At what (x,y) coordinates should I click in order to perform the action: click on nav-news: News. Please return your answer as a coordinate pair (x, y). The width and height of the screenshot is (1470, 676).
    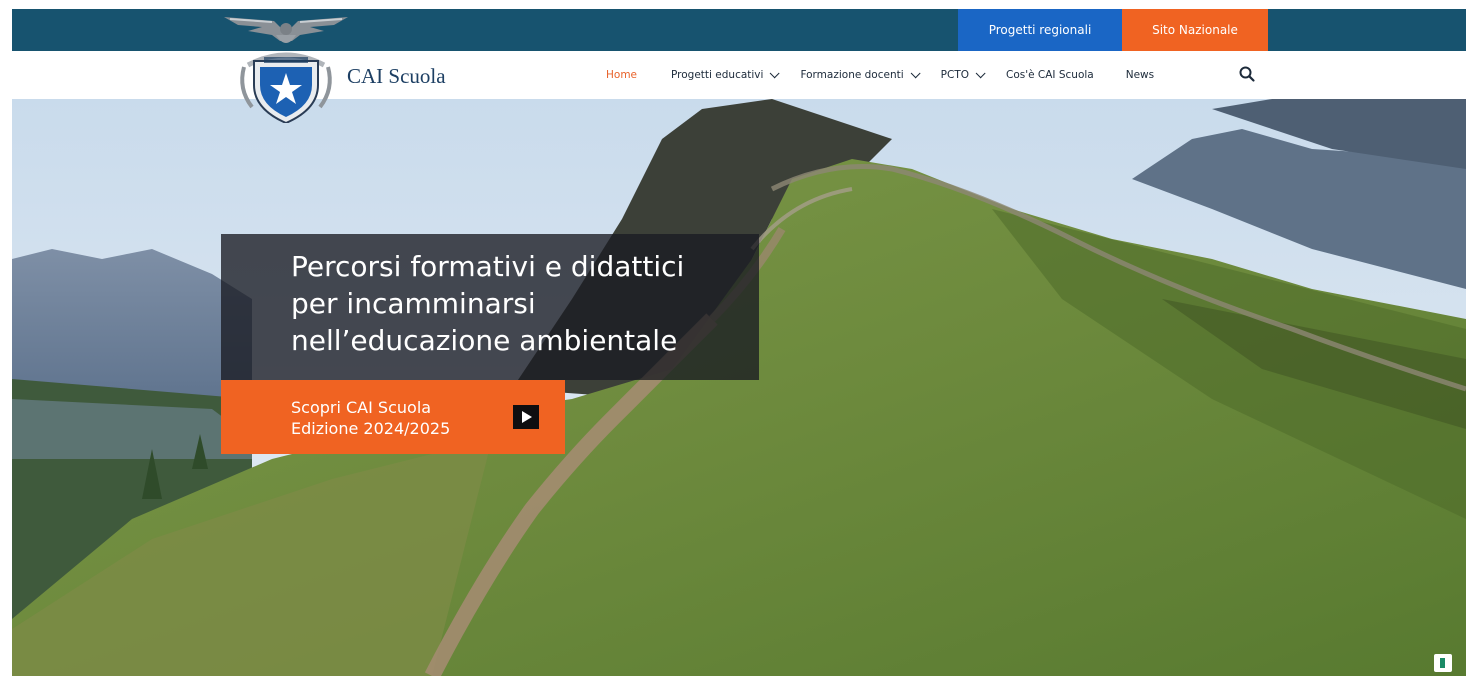
    Looking at the image, I should click on (1140, 75).